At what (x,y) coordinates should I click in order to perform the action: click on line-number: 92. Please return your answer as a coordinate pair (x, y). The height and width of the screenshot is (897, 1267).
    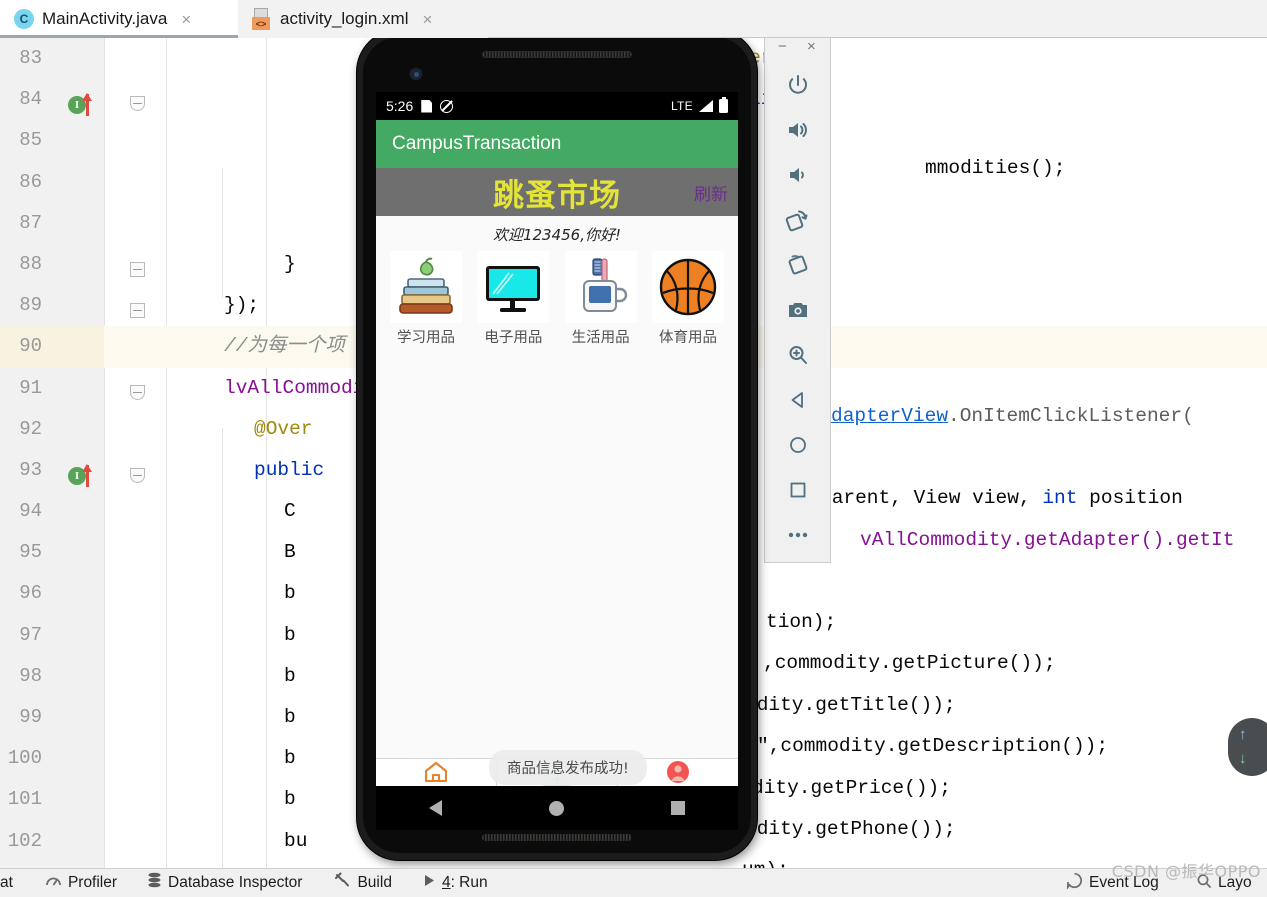
    Looking at the image, I should click on (52, 429).